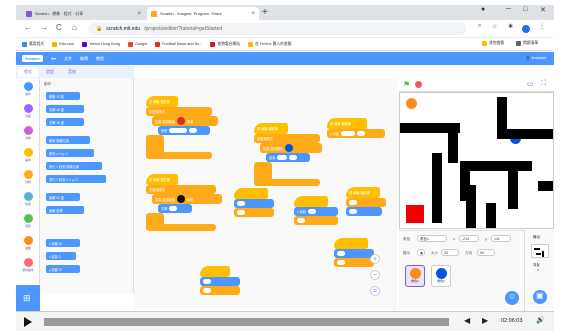  Describe the element at coordinates (525, 9) in the screenshot. I see `maximize-button: □` at that location.